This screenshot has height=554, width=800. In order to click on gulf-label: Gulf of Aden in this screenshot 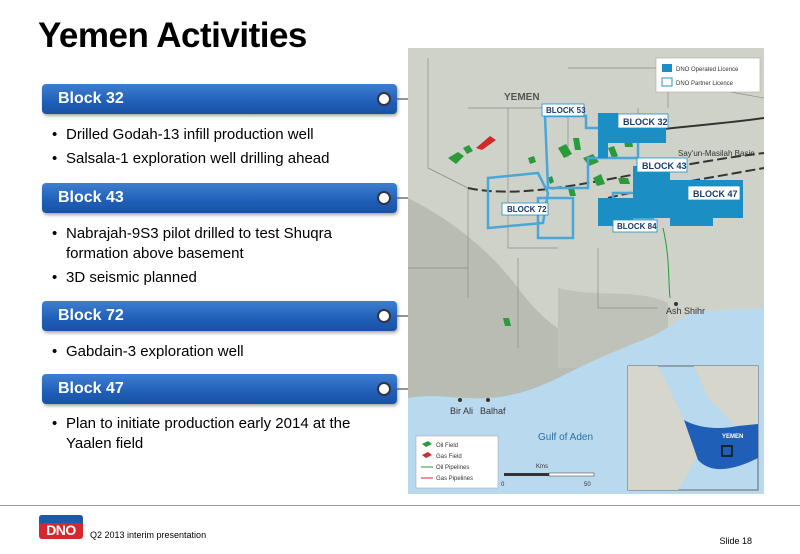, I will do `click(565, 437)`.